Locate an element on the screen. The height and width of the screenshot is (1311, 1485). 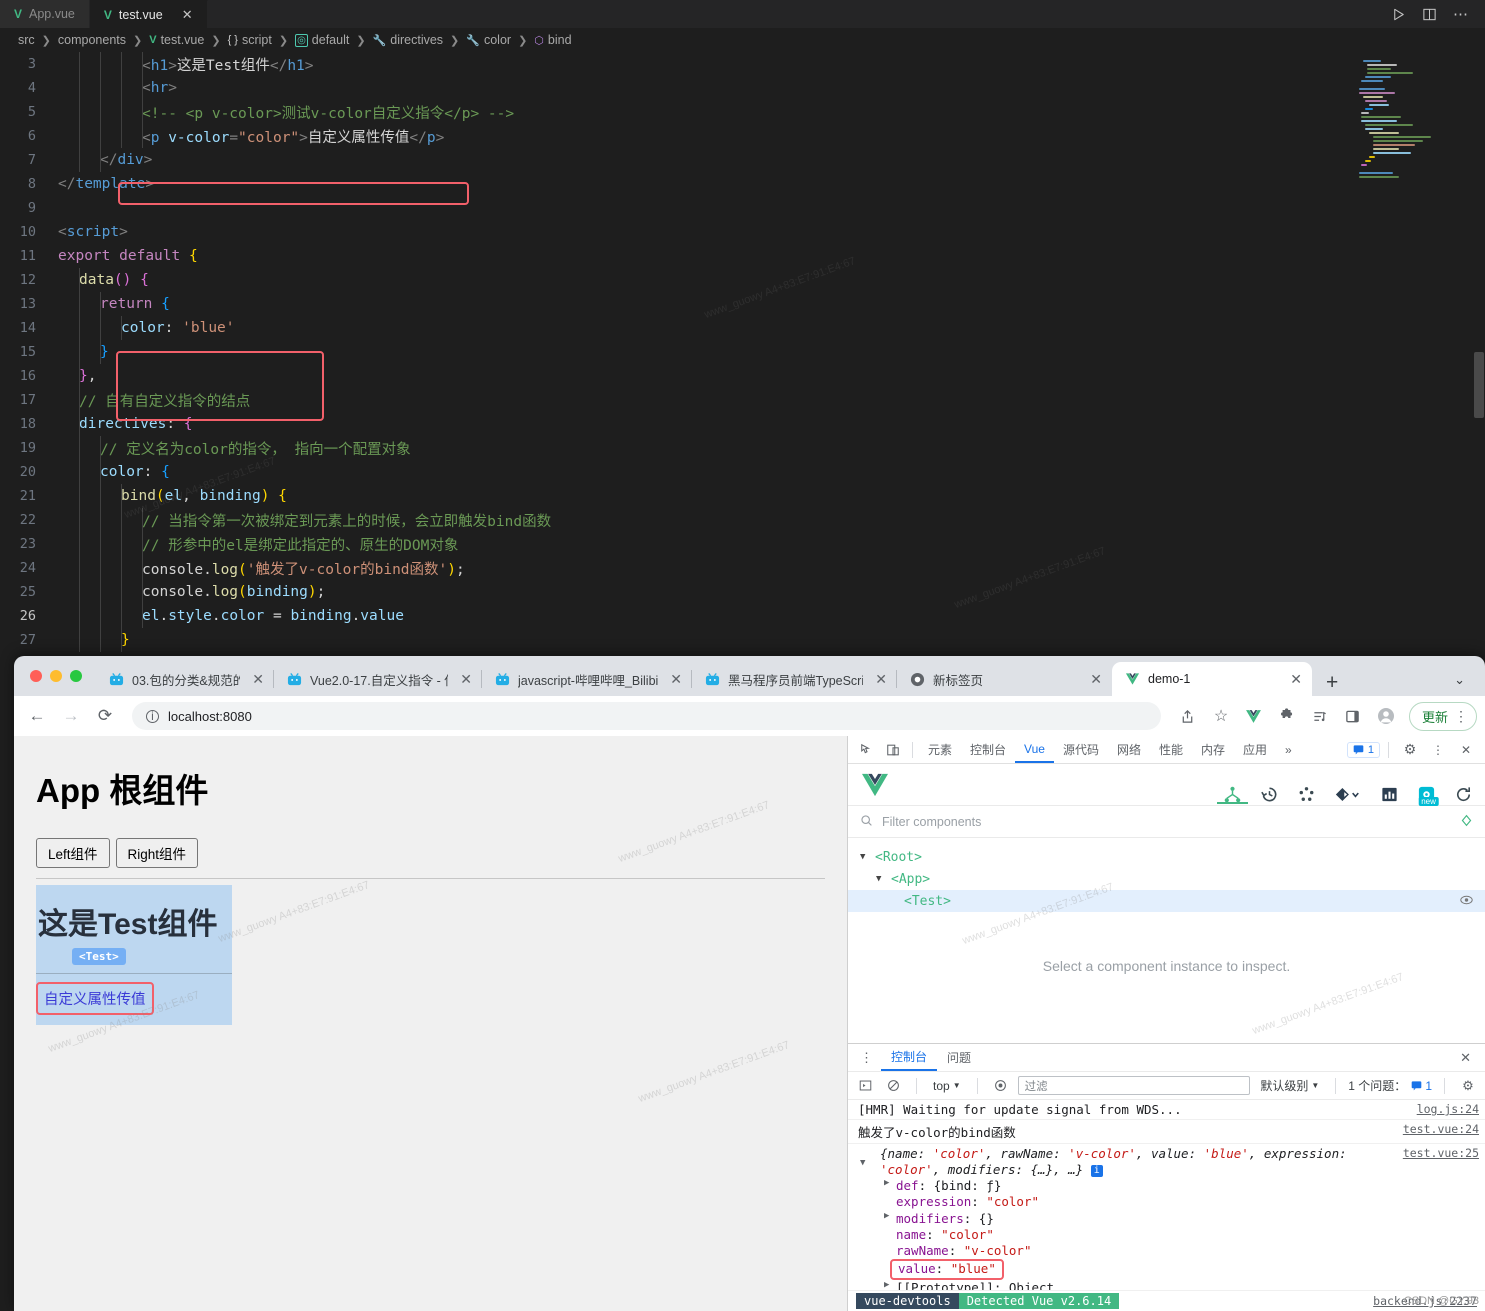
back-button: ← is located at coordinates (37, 716).